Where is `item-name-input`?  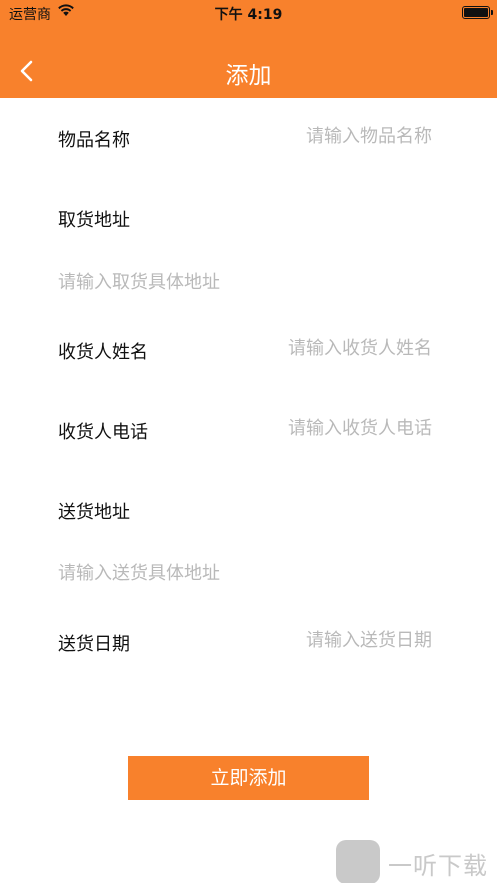 item-name-input is located at coordinates (332, 136).